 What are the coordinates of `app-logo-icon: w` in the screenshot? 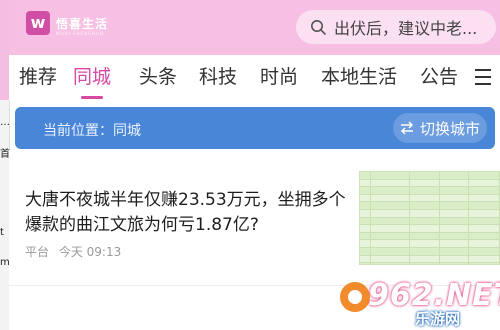 It's located at (38, 23).